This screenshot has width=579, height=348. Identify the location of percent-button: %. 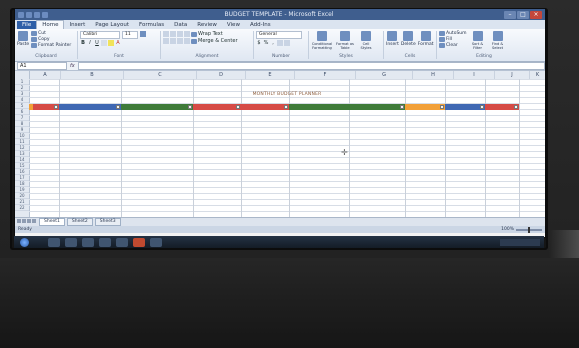
(266, 43).